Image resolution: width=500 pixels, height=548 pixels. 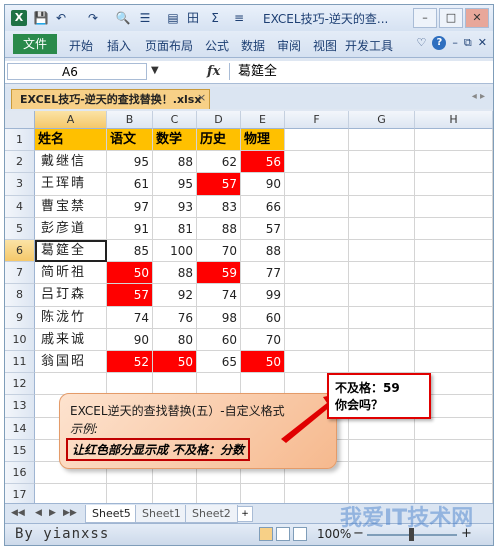 I want to click on failing-score-cell: 57, so click(x=219, y=184).